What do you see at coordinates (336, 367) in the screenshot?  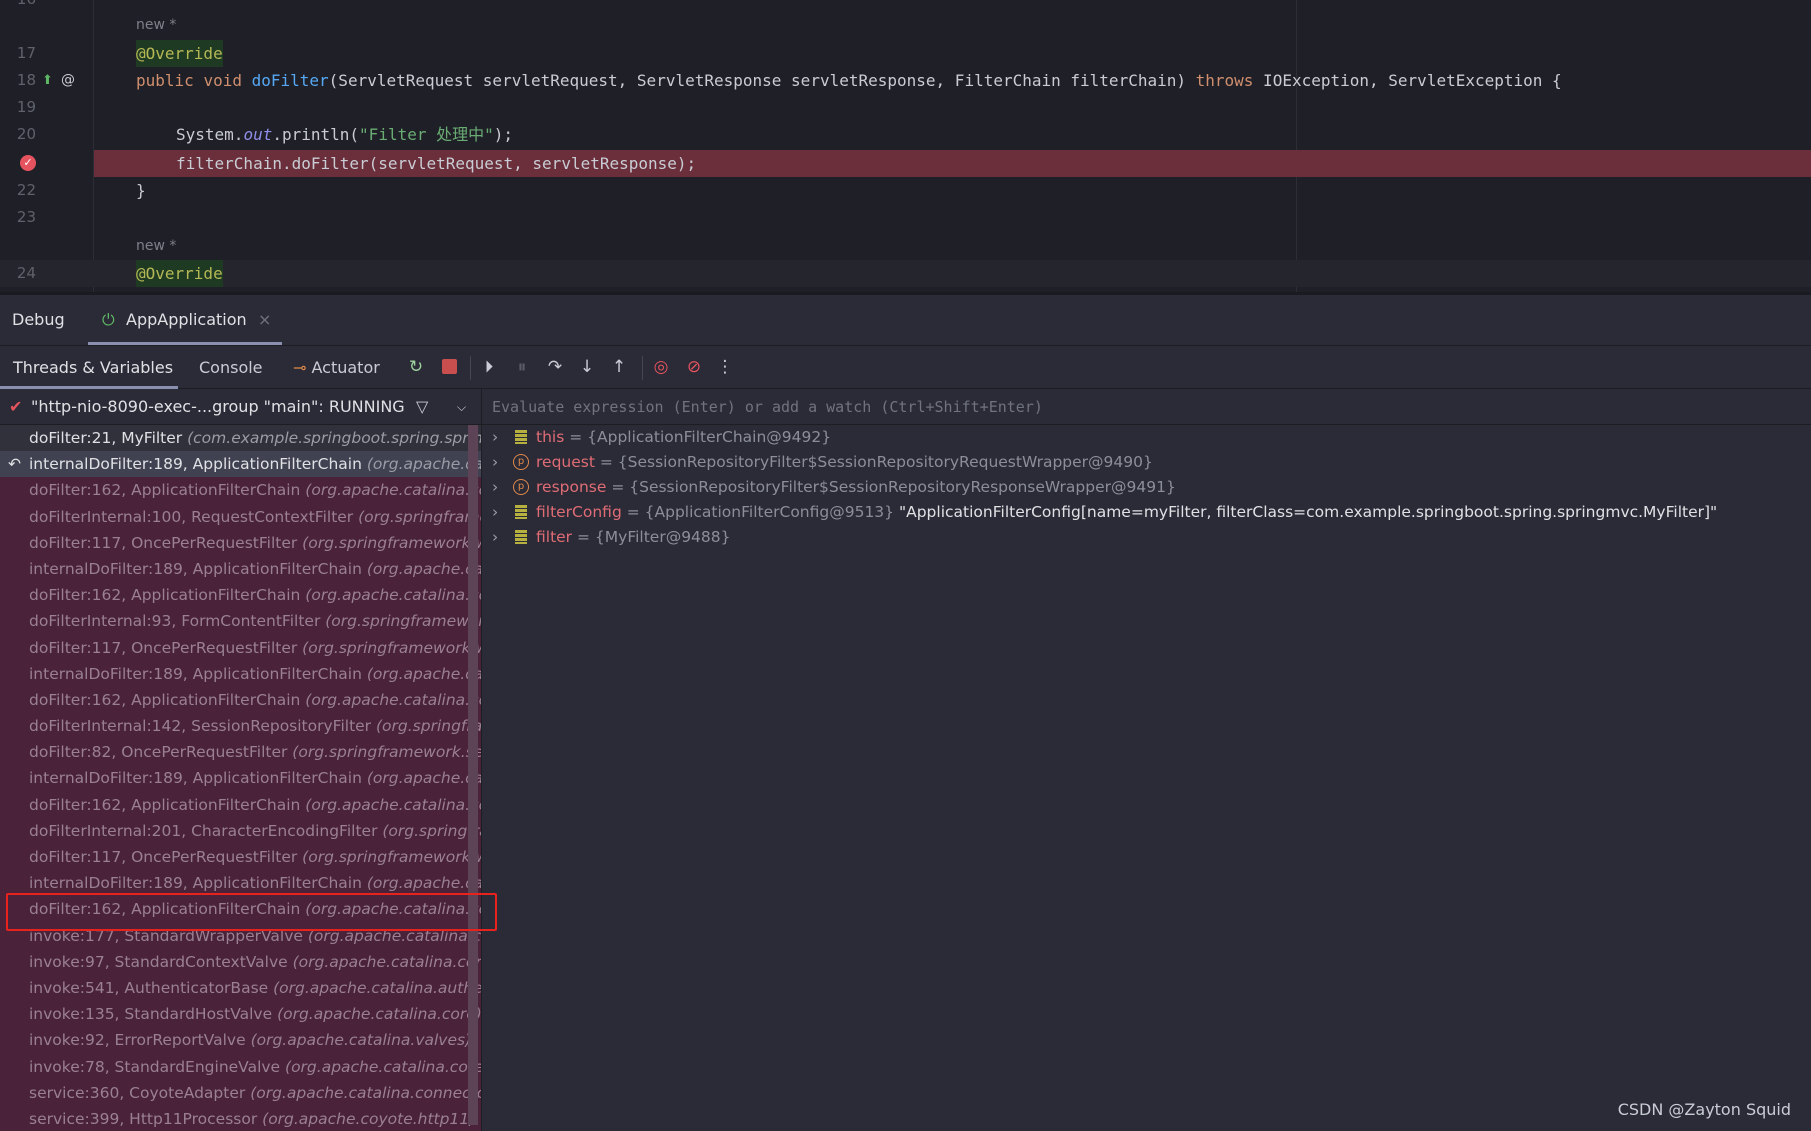 I see `tab-actuator: ⊸ Actuator` at bounding box center [336, 367].